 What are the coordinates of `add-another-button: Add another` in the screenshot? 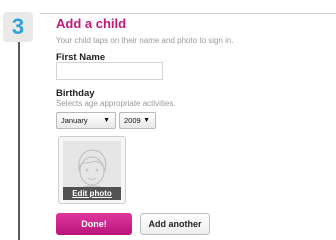 It's located at (175, 224).